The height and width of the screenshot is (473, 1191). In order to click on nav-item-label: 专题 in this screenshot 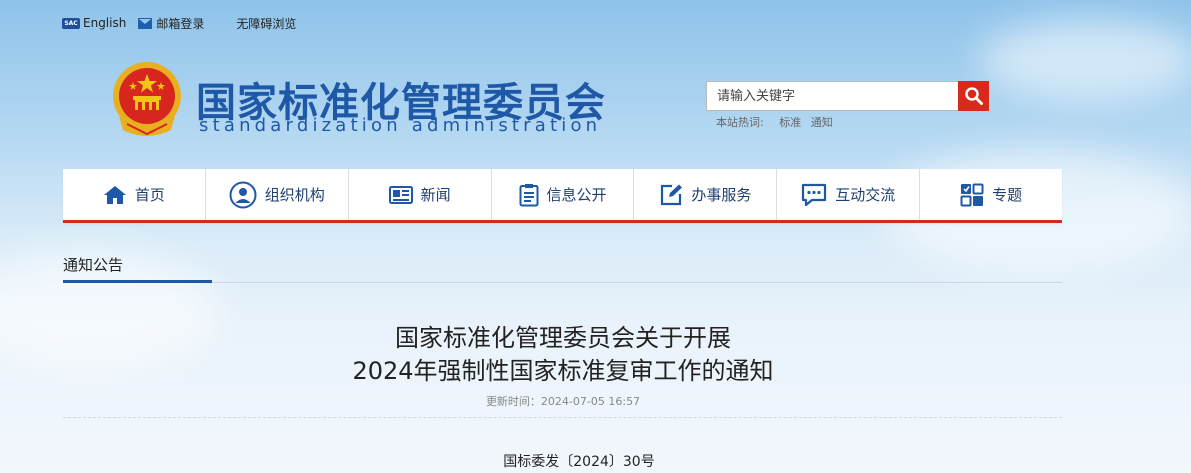, I will do `click(1007, 195)`.